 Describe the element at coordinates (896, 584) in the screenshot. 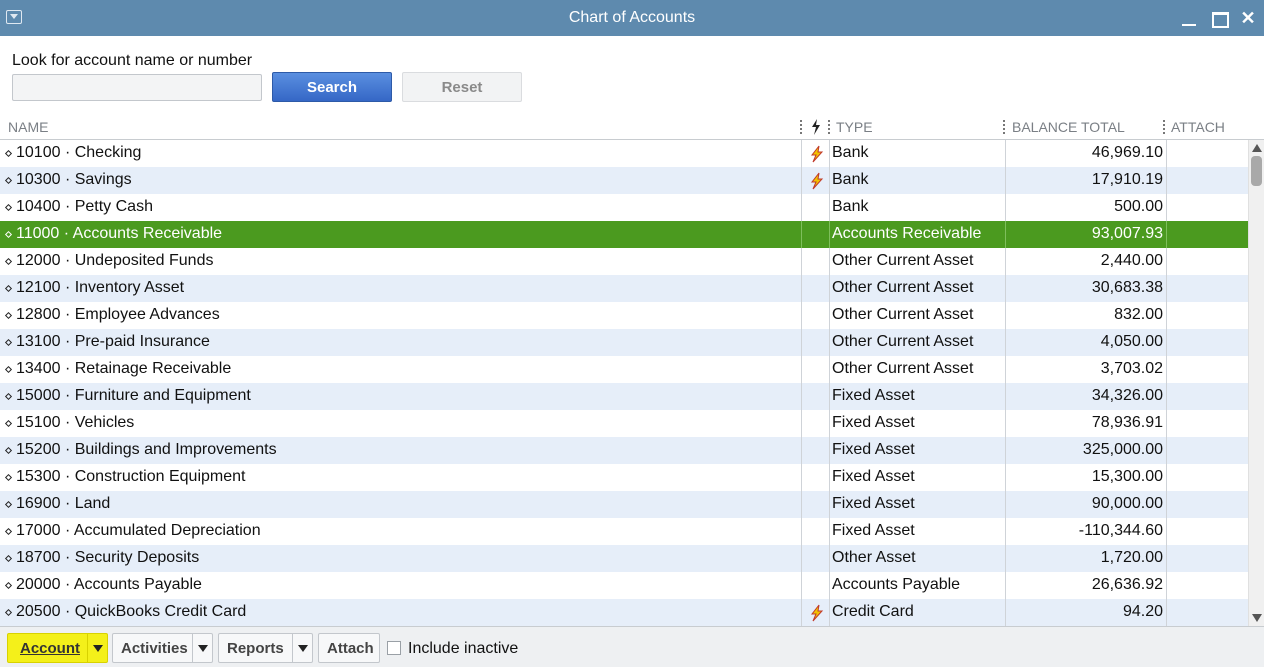

I see `account-type: Accounts Payable` at that location.